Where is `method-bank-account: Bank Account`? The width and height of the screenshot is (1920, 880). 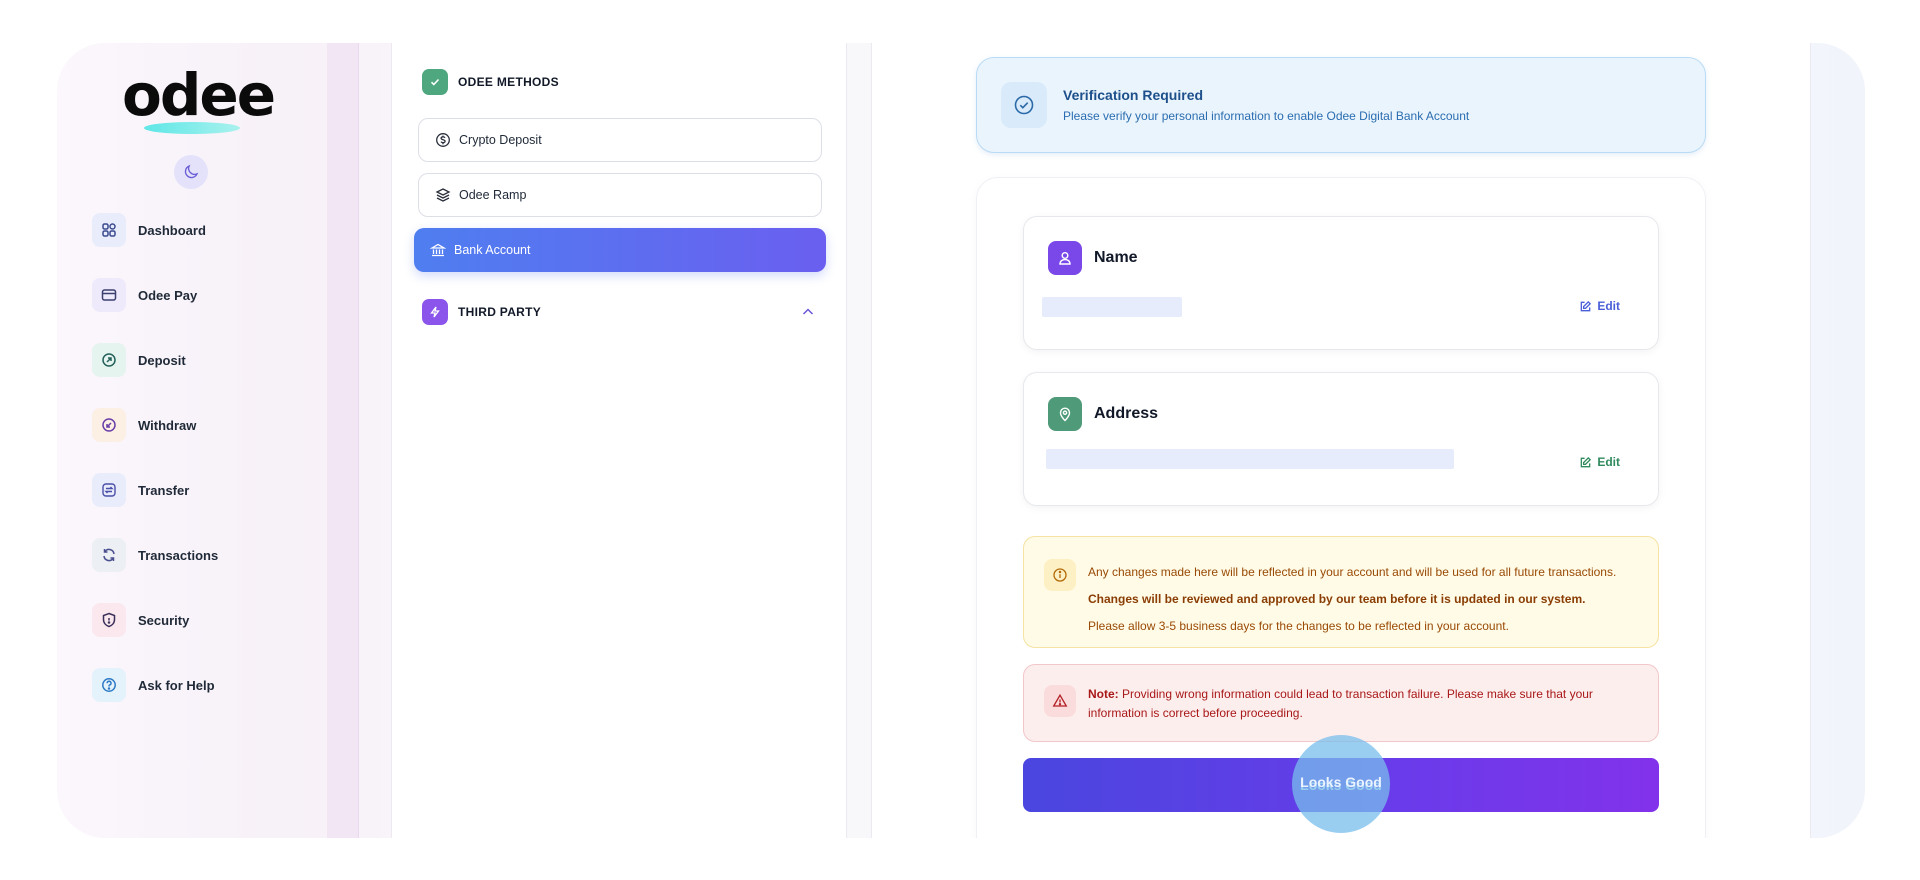
method-bank-account: Bank Account is located at coordinates (620, 250).